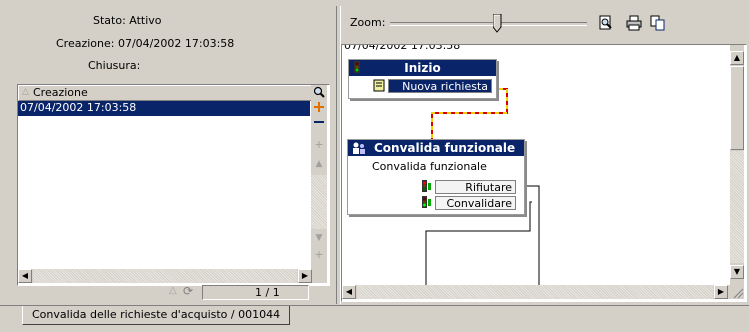 The image size is (749, 332). I want to click on traffic-light-red-icon, so click(426, 186).